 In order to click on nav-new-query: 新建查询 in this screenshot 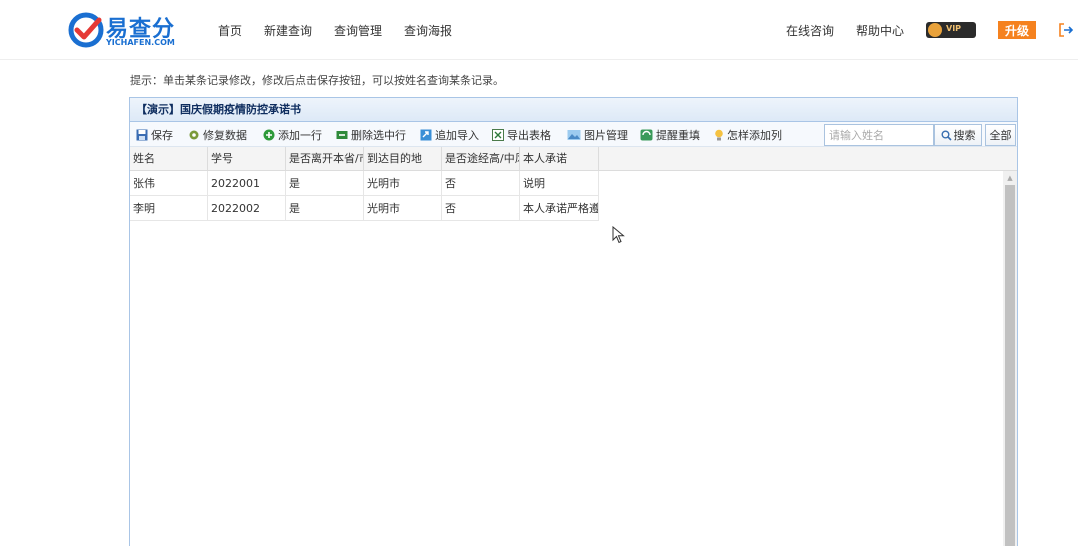, I will do `click(288, 30)`.